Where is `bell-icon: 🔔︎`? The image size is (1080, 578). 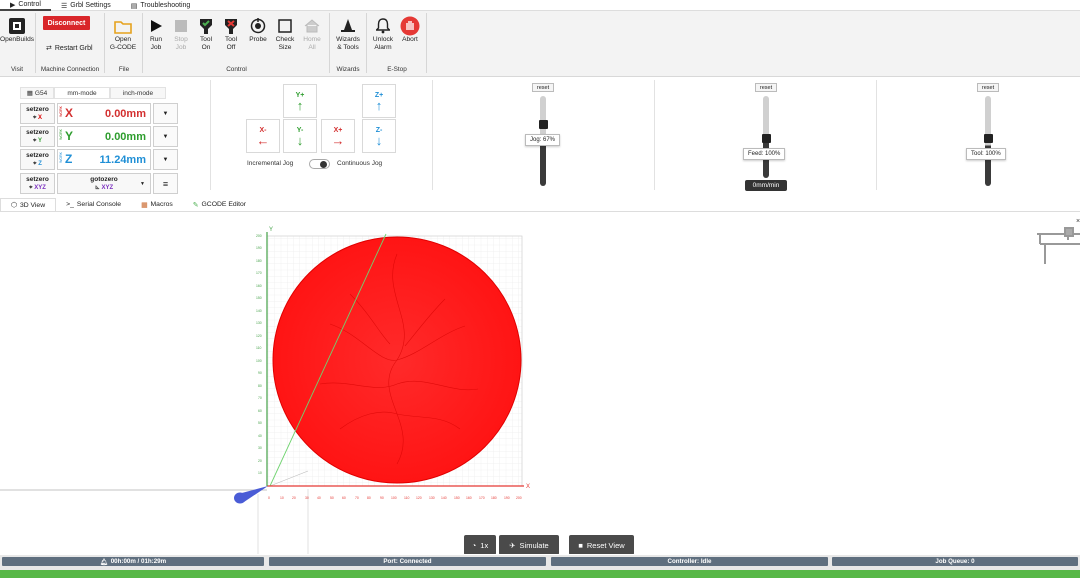 bell-icon: 🔔︎ is located at coordinates (103, 562).